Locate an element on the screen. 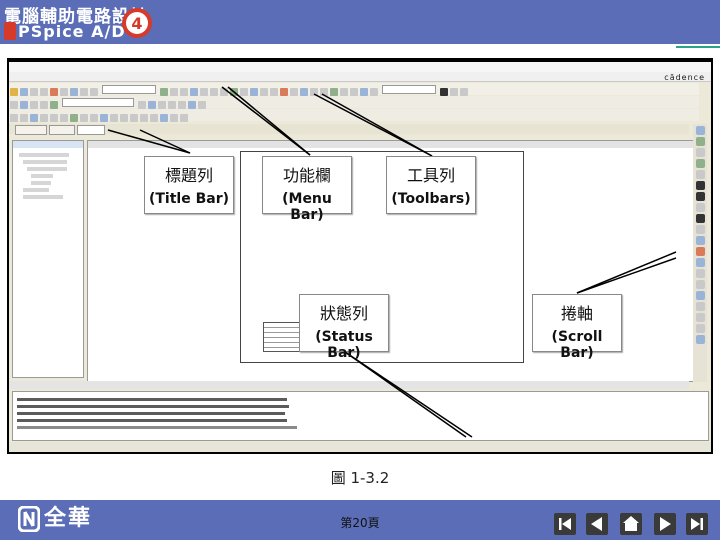 This screenshot has width=720, height=540. next-page-icon is located at coordinates (665, 524).